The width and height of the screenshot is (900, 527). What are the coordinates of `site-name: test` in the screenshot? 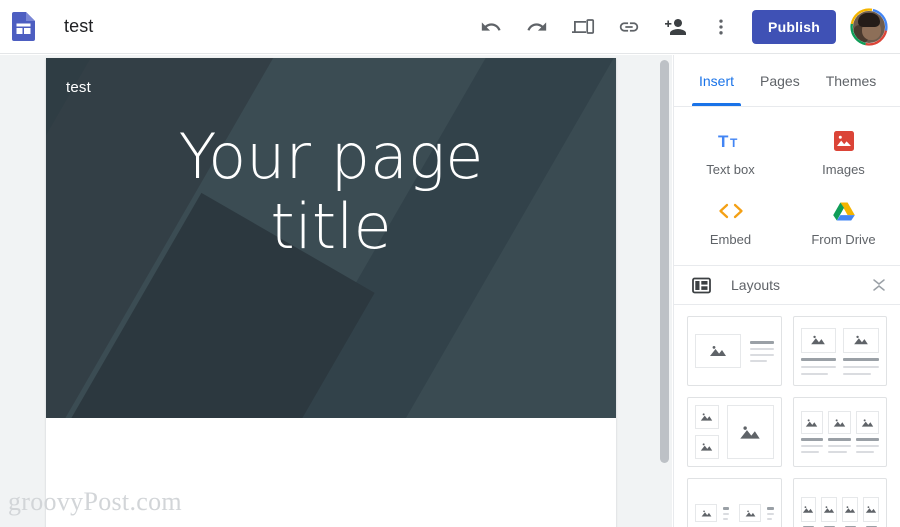 It's located at (78, 87).